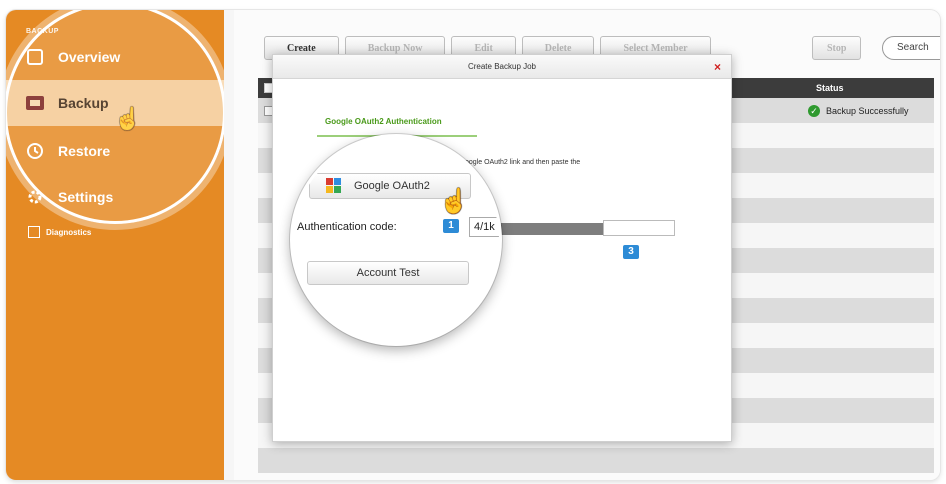 Image resolution: width=946 pixels, height=484 pixels. I want to click on tab-google-oauth2: Google OAuth2 Authentication, so click(383, 121).